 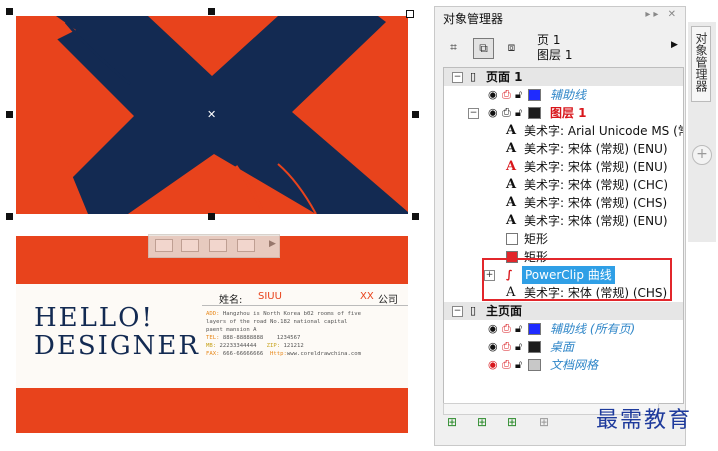 I want to click on tree-row-text: A 美术字: 宋体 (常规) (CHC), so click(x=563, y=185).